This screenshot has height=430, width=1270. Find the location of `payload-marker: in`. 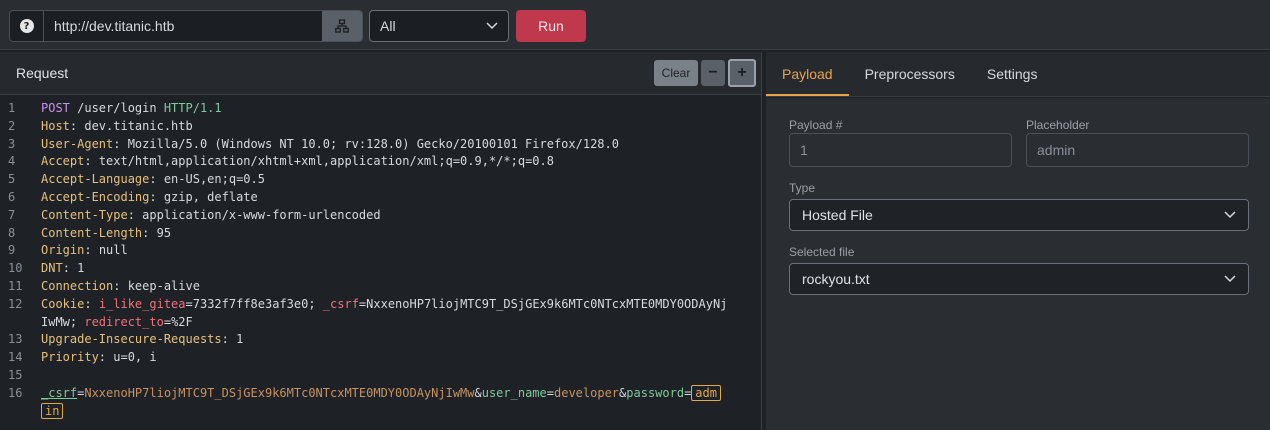

payload-marker: in is located at coordinates (52, 410).